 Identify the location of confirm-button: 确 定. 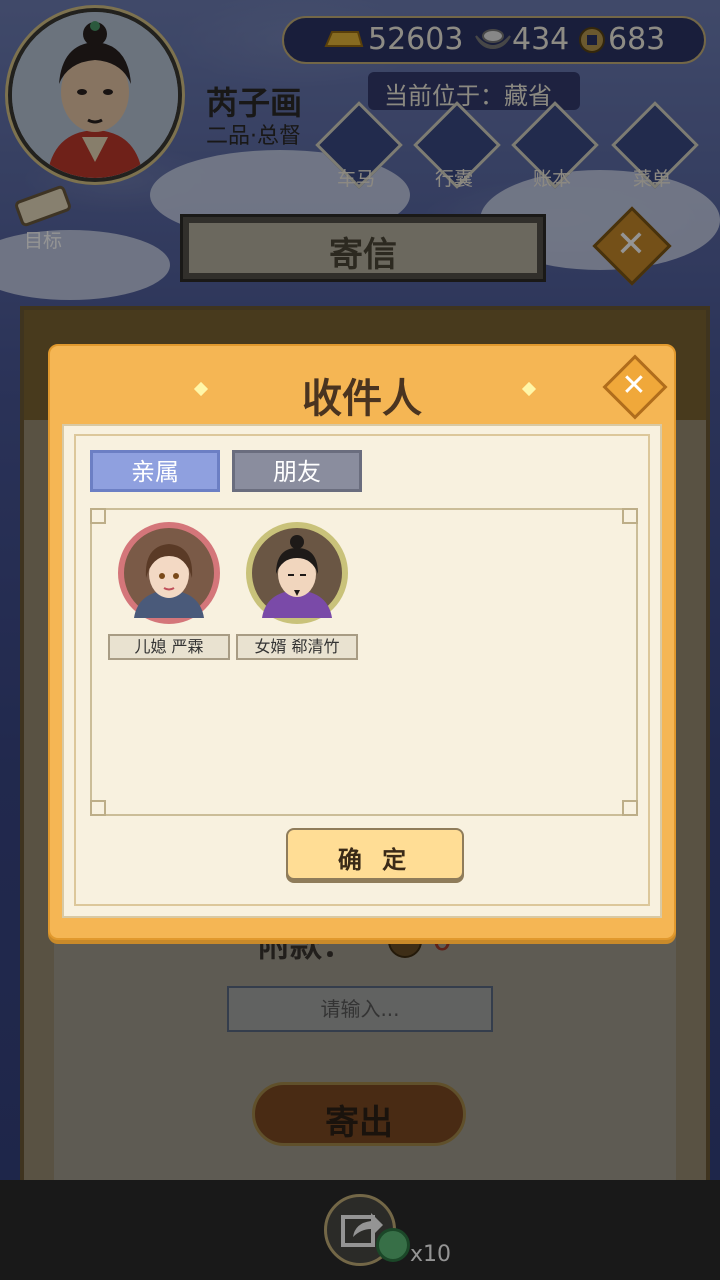
(375, 854).